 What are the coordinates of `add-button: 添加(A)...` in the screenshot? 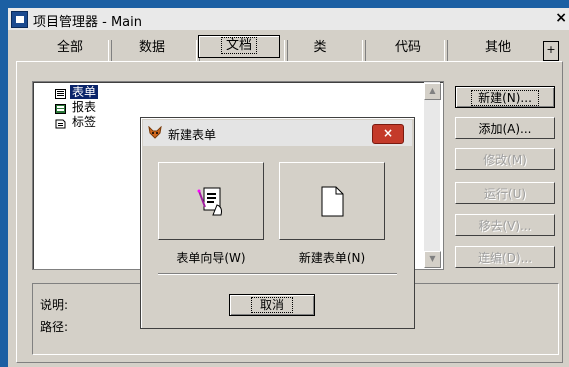 It's located at (505, 128).